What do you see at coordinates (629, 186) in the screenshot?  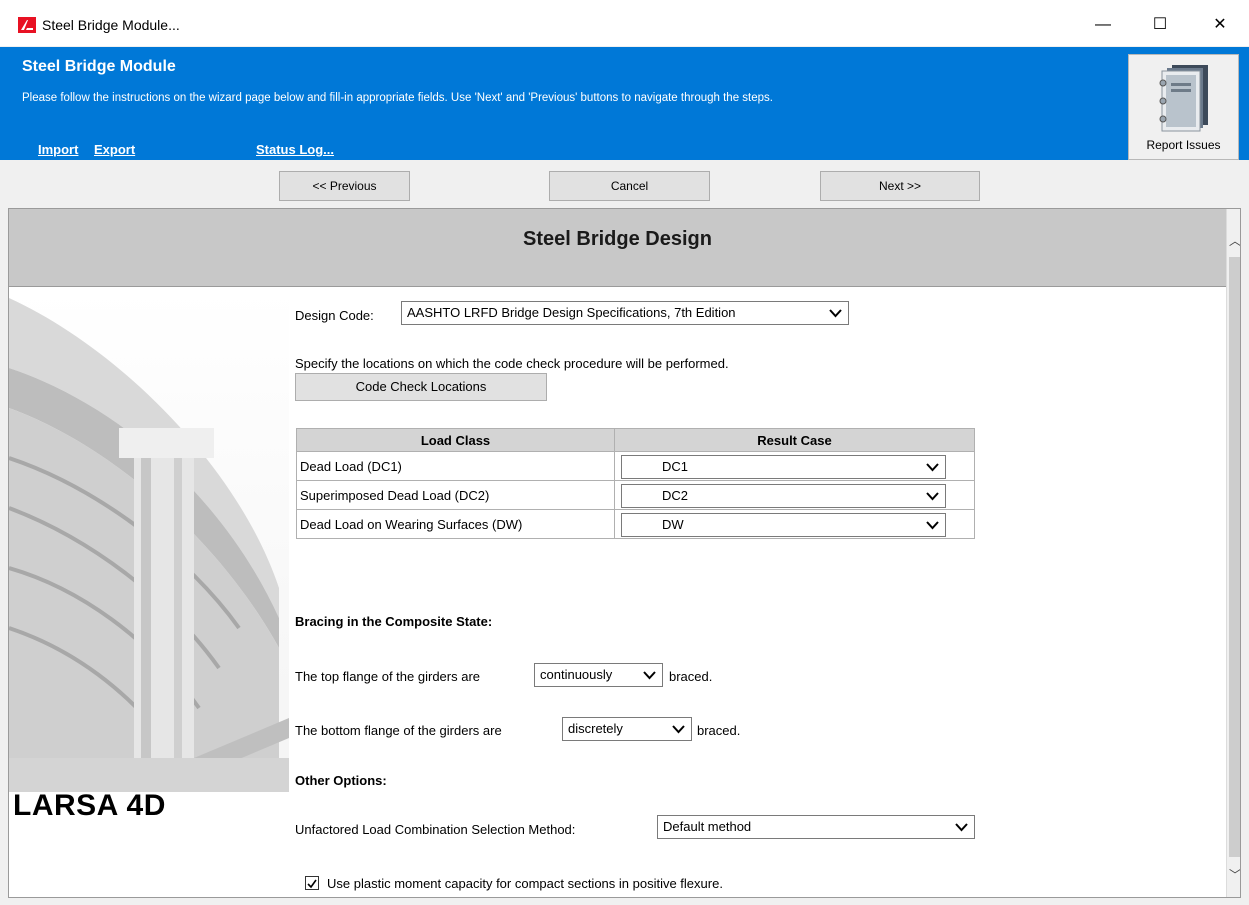 I see `cancel-button: Cancel` at bounding box center [629, 186].